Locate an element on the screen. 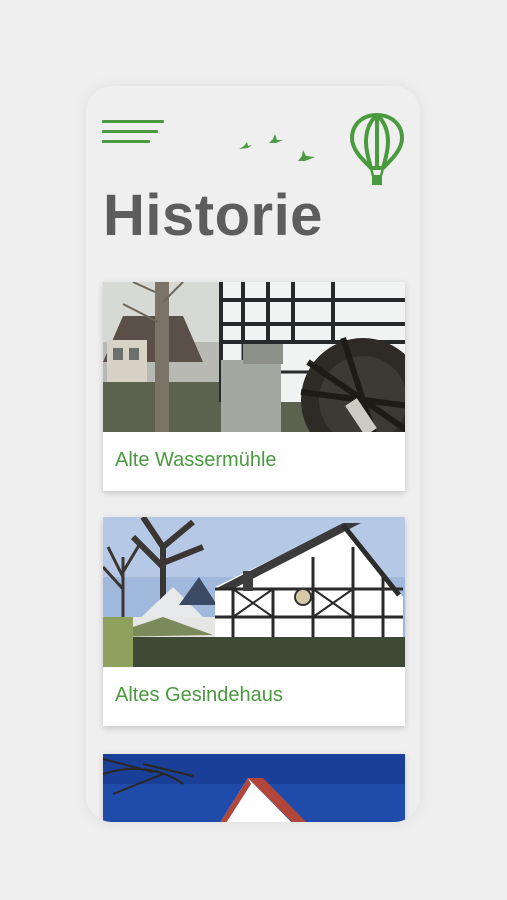  header is located at coordinates (253, 141).